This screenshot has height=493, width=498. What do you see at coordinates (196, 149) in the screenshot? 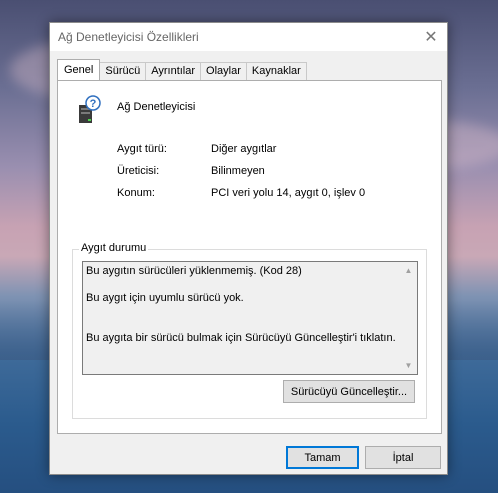
I see `device-type-row: Aygıt türü: Diğer aygıtlar` at bounding box center [196, 149].